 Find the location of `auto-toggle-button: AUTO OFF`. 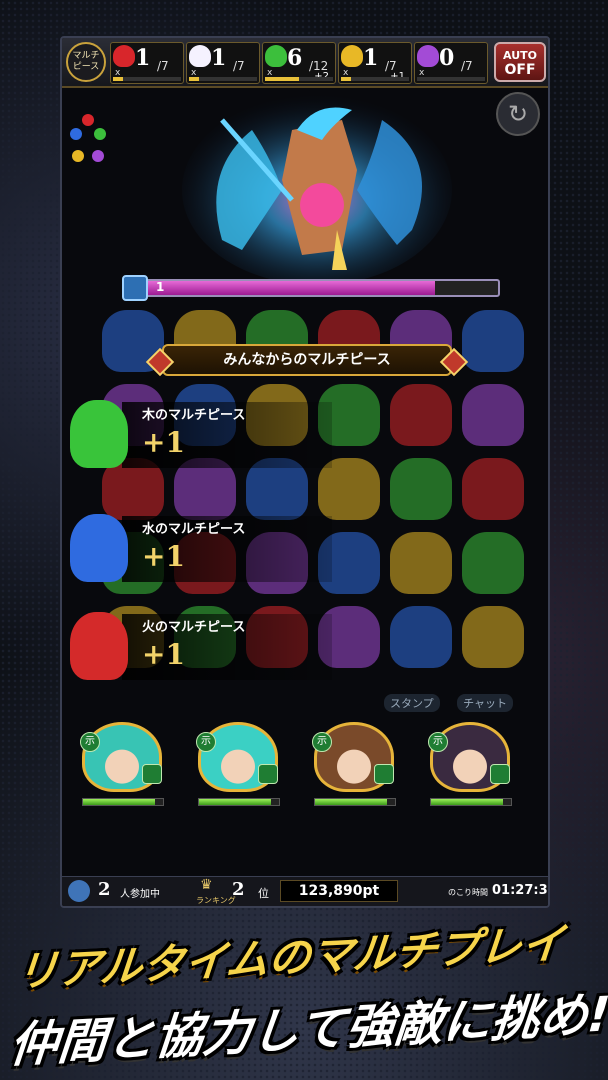

auto-toggle-button: AUTO OFF is located at coordinates (520, 62).